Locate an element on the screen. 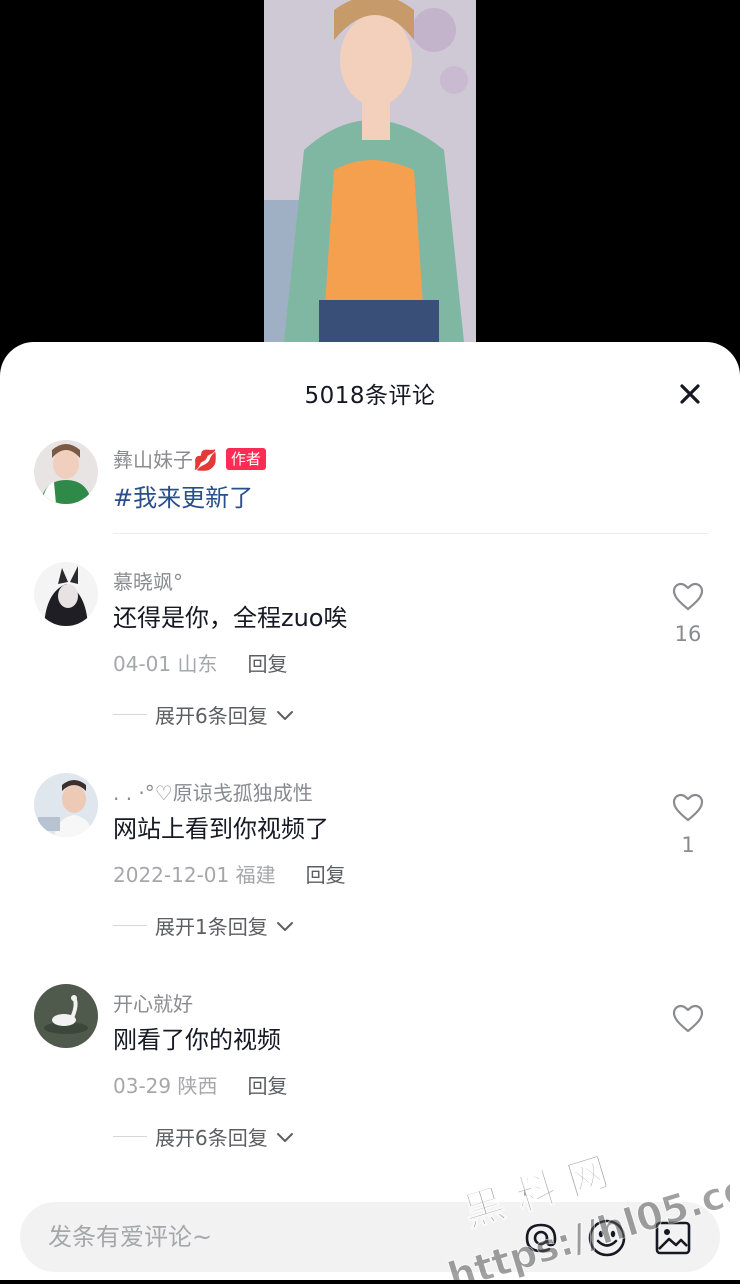 This screenshot has height=1284, width=740. expand-replies-button: 展开1条回复 is located at coordinates (204, 925).